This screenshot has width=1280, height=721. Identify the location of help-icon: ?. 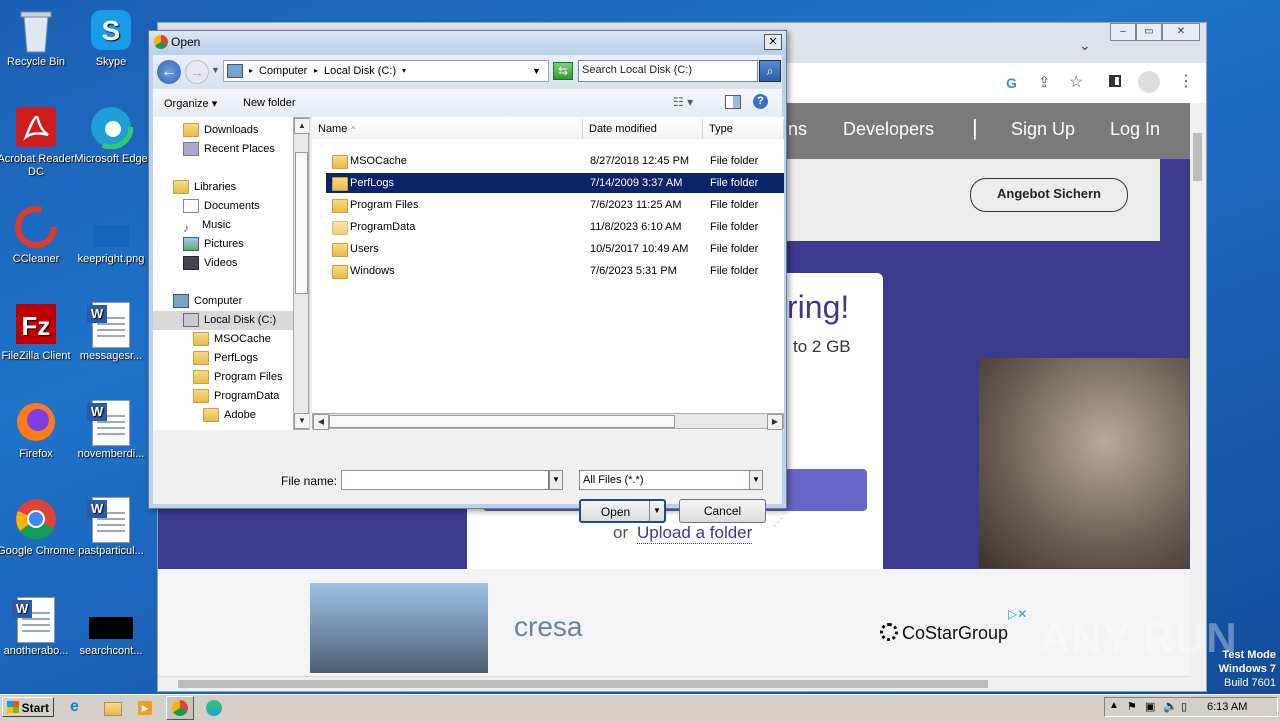
(760, 101).